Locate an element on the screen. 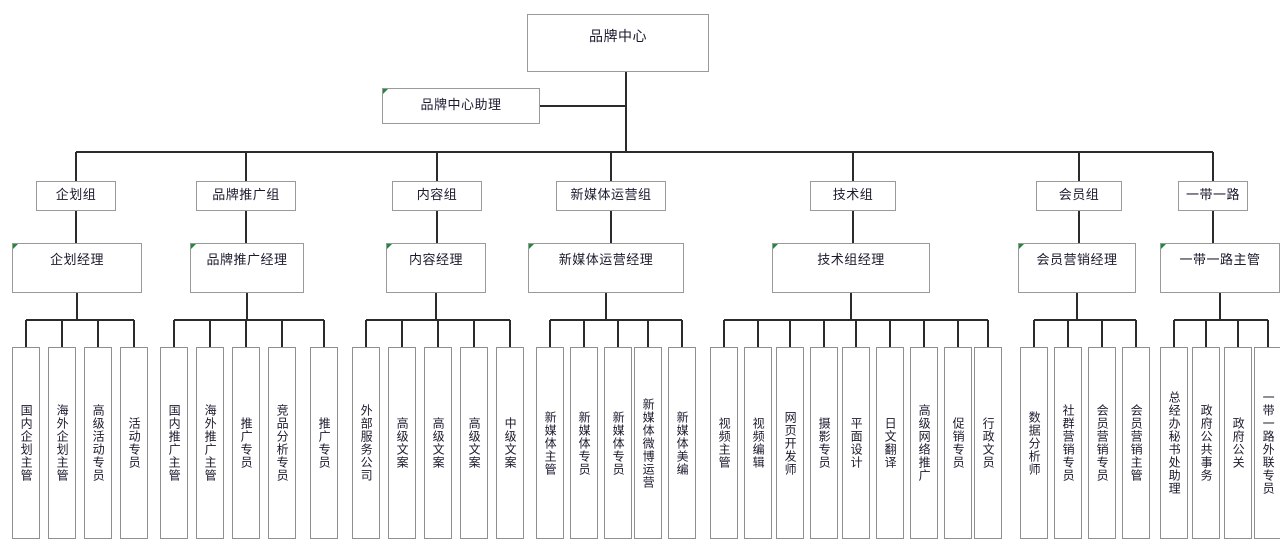 This screenshot has width=1280, height=549. group-node-0: 企划组 is located at coordinates (76, 196).